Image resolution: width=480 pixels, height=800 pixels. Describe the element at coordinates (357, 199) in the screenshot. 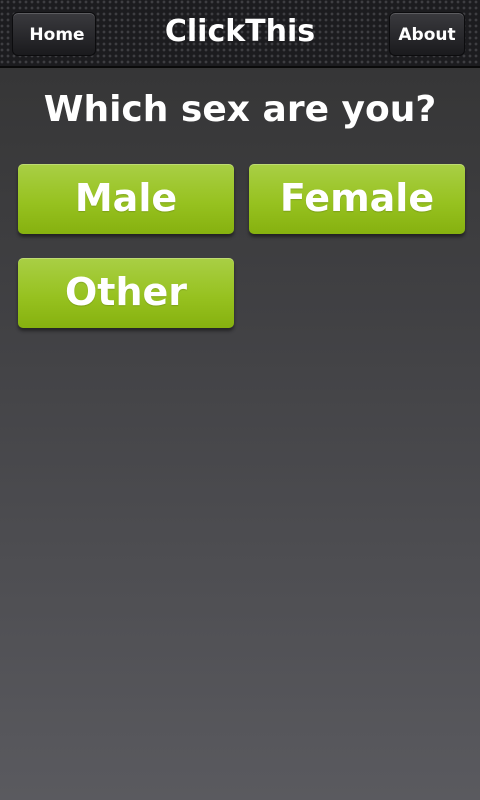

I see `female-button: Female` at that location.